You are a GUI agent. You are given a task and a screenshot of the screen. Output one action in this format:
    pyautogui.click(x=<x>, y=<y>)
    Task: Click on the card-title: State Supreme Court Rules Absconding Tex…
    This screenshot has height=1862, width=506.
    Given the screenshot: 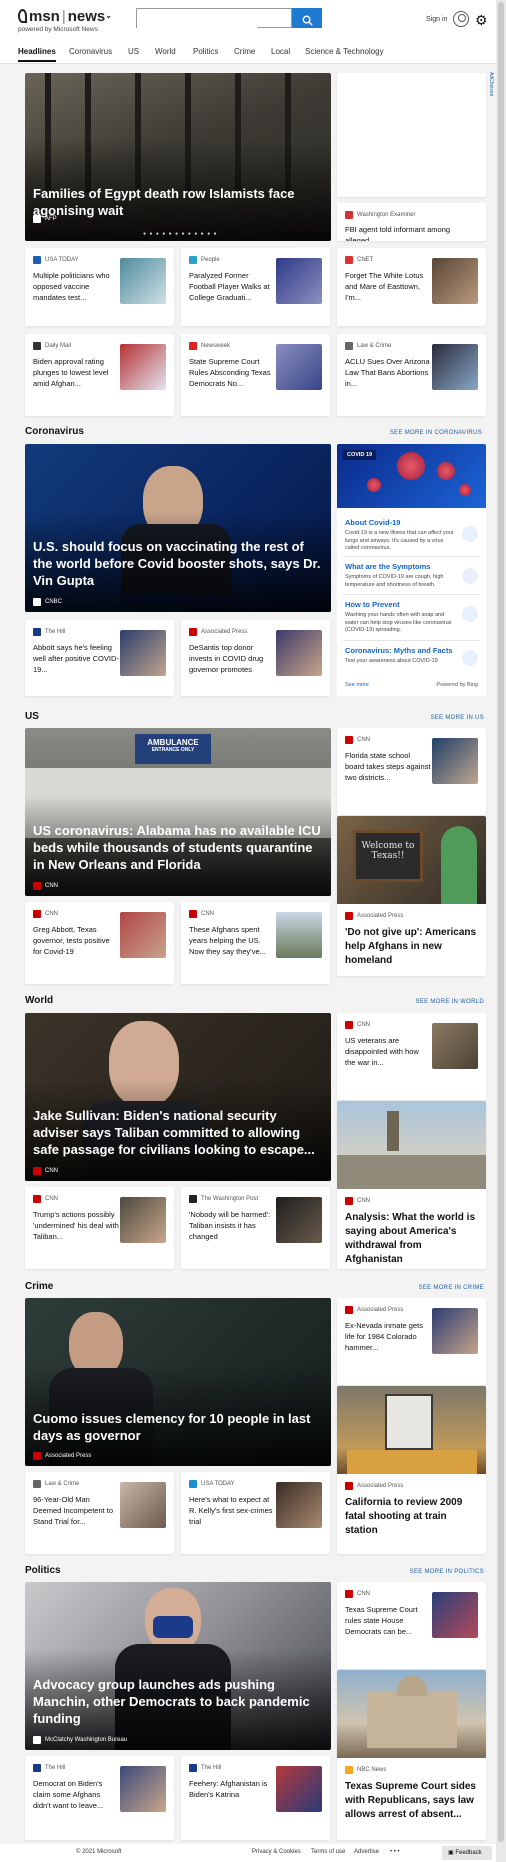 What is the action you would take?
    pyautogui.click(x=232, y=372)
    